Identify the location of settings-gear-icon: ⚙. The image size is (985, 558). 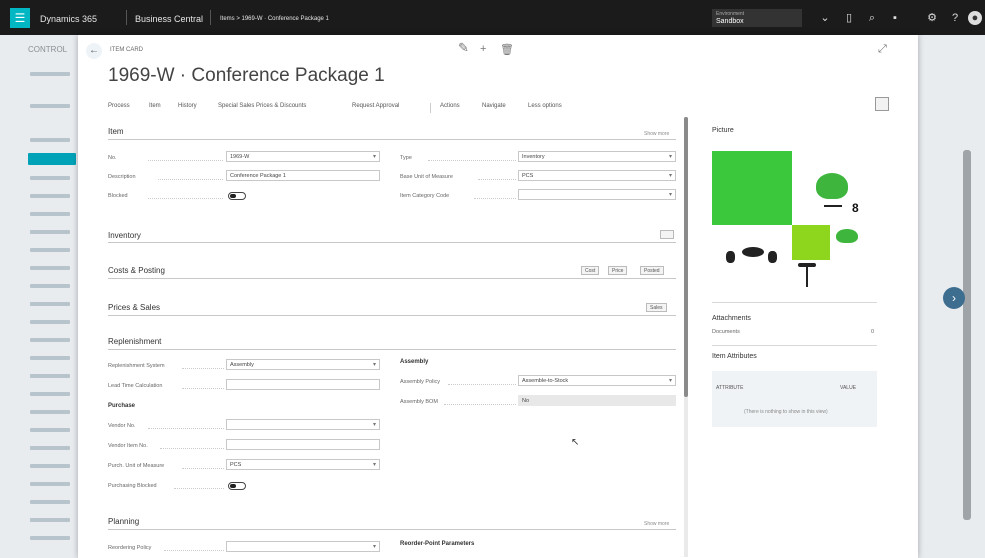
(932, 18).